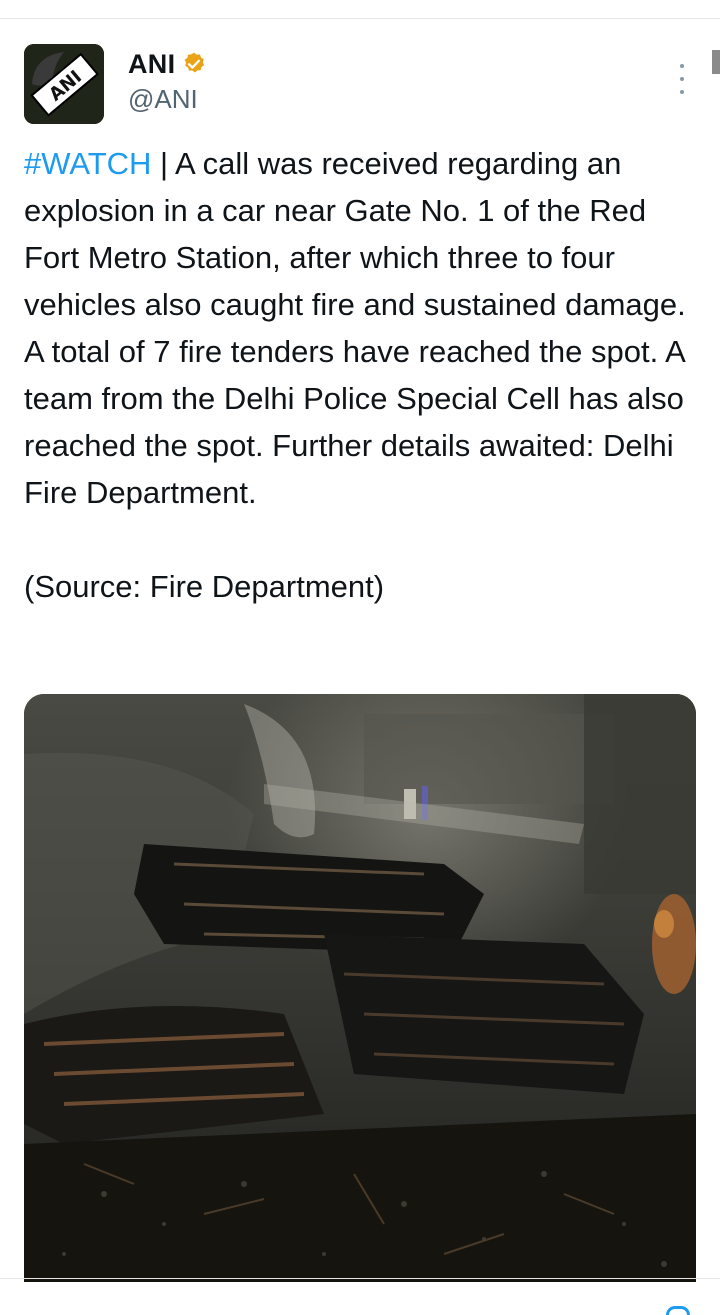 The height and width of the screenshot is (1315, 720). I want to click on avatar: ANI, so click(64, 84).